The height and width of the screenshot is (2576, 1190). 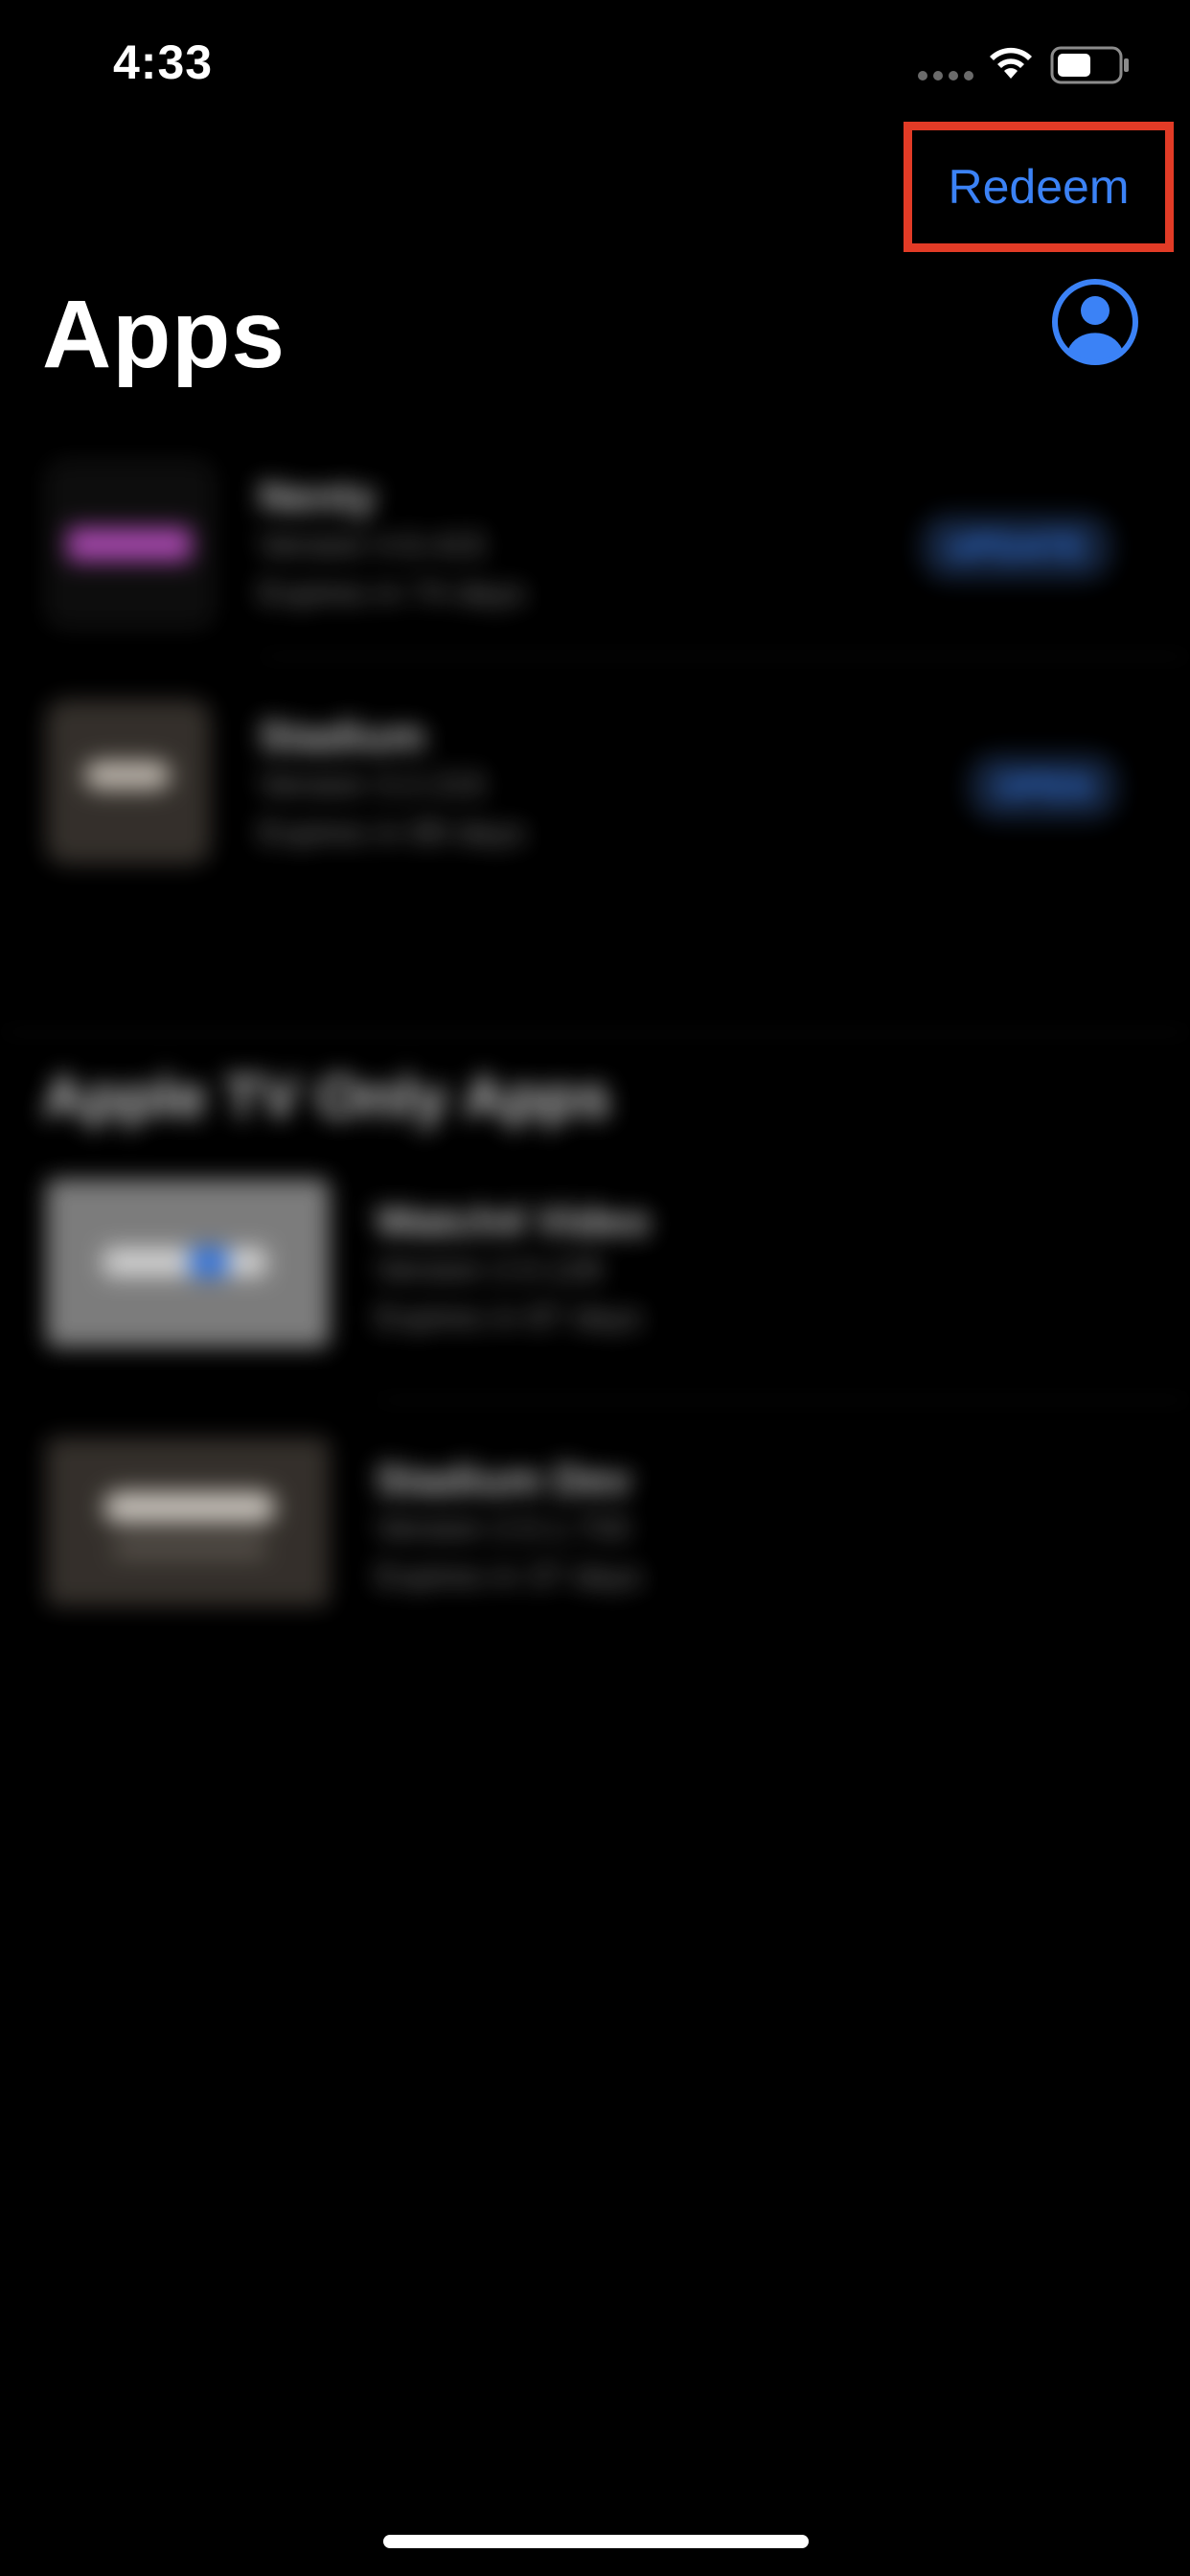 What do you see at coordinates (1044, 786) in the screenshot?
I see `open-button: OPEN` at bounding box center [1044, 786].